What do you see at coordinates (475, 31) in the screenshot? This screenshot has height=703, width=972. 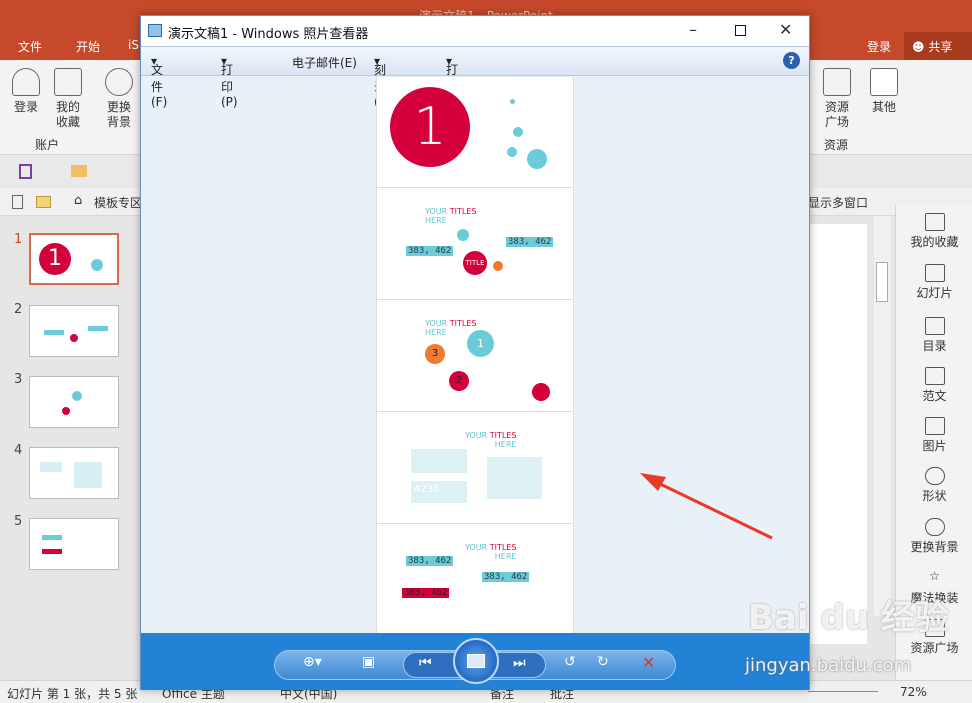 I see `viewer-title-bar: 演示文稿1 - Windows 照片查看器 – ✕` at bounding box center [475, 31].